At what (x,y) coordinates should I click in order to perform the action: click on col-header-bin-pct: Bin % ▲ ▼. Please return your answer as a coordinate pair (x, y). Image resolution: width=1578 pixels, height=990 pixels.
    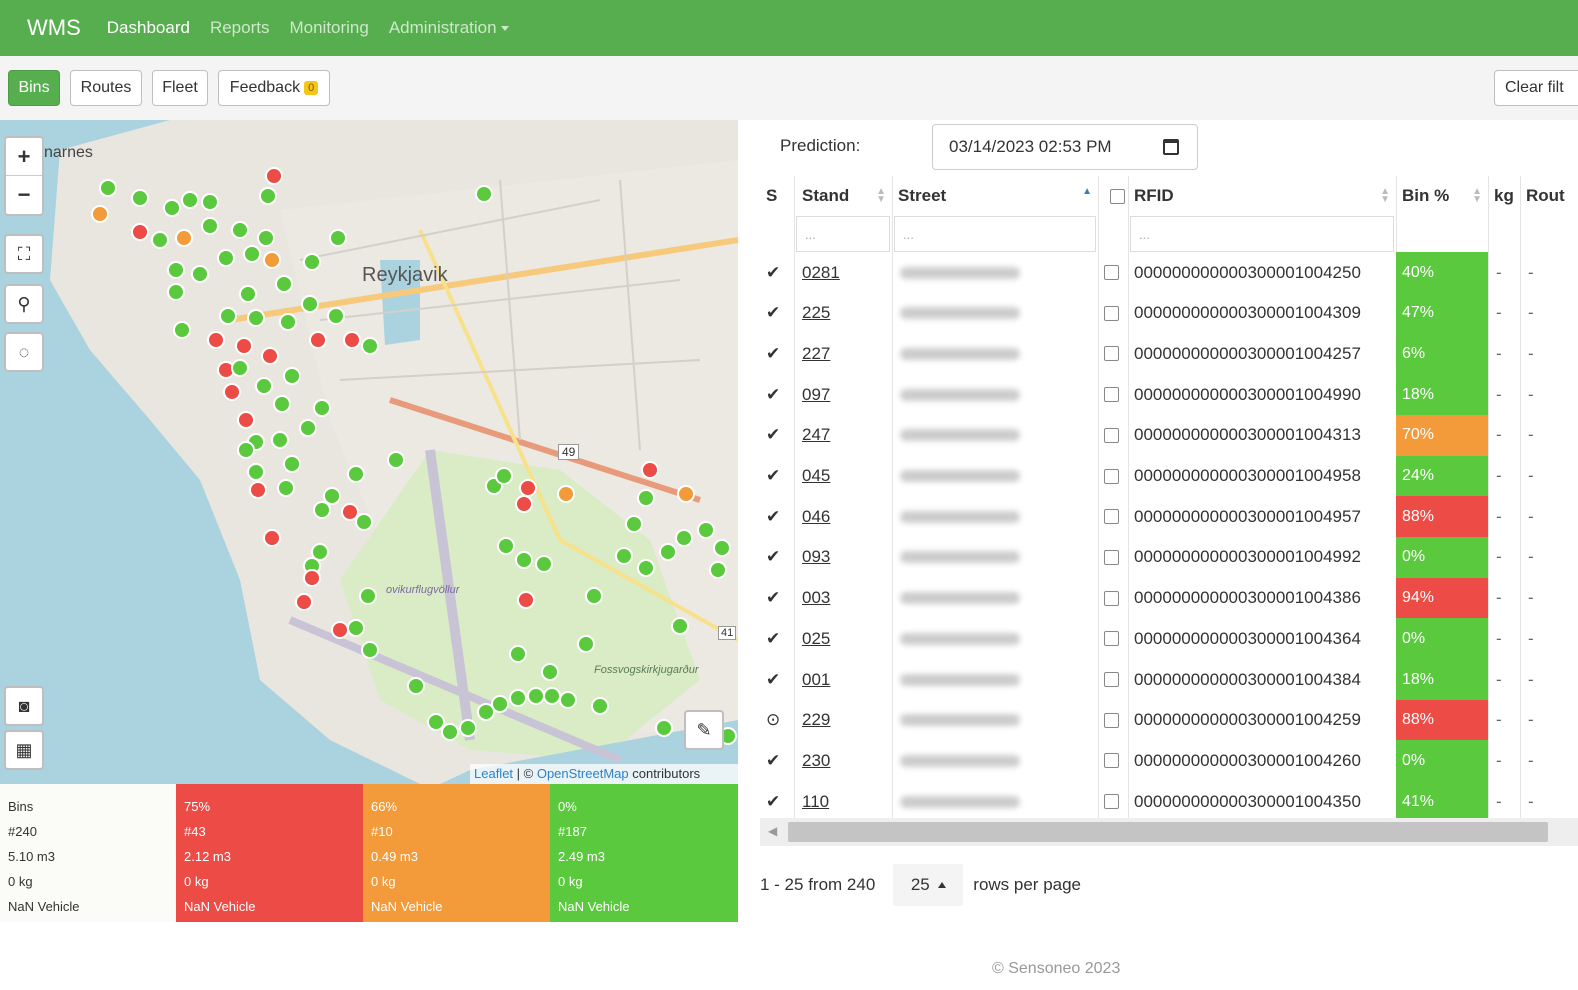
    Looking at the image, I should click on (1442, 196).